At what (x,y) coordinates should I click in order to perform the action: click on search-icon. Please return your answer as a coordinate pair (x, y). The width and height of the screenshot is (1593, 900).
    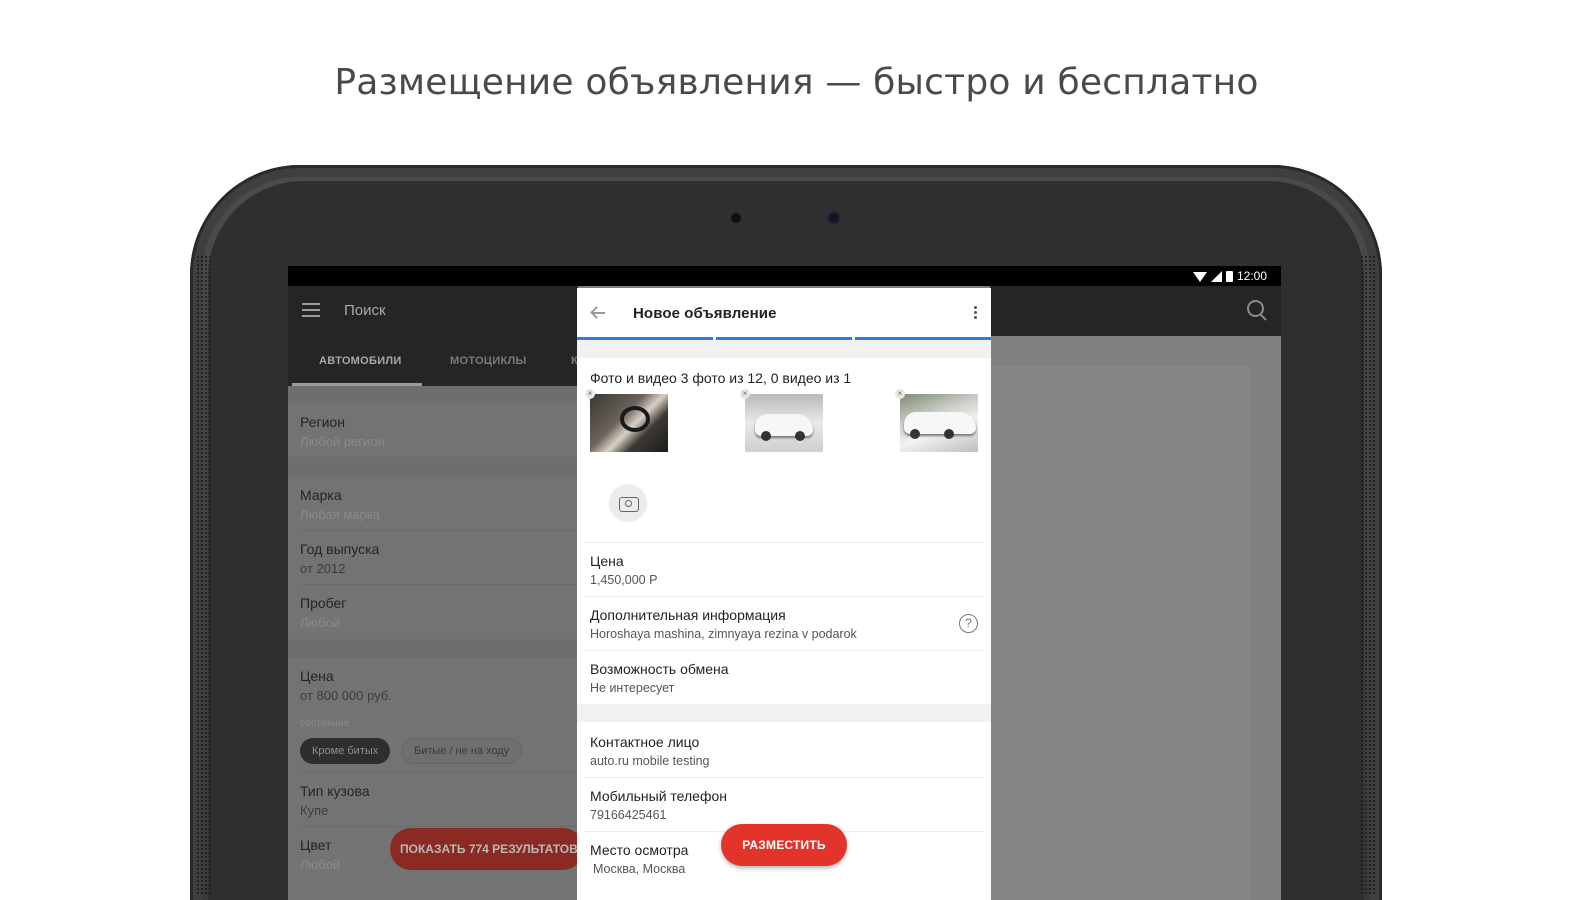
    Looking at the image, I should click on (1257, 310).